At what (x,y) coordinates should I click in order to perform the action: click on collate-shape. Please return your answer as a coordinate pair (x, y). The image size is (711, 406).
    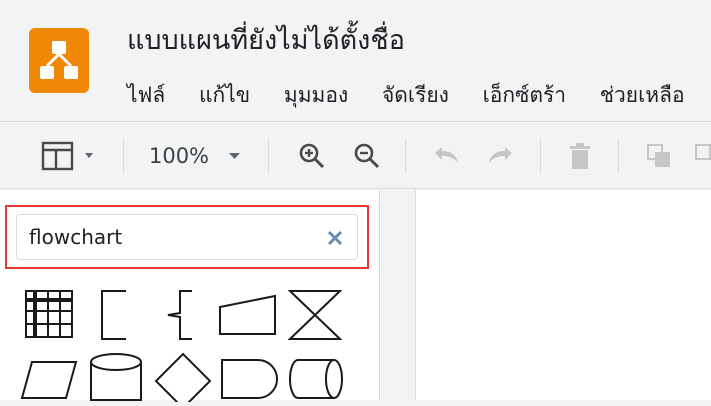
    Looking at the image, I should click on (315, 317).